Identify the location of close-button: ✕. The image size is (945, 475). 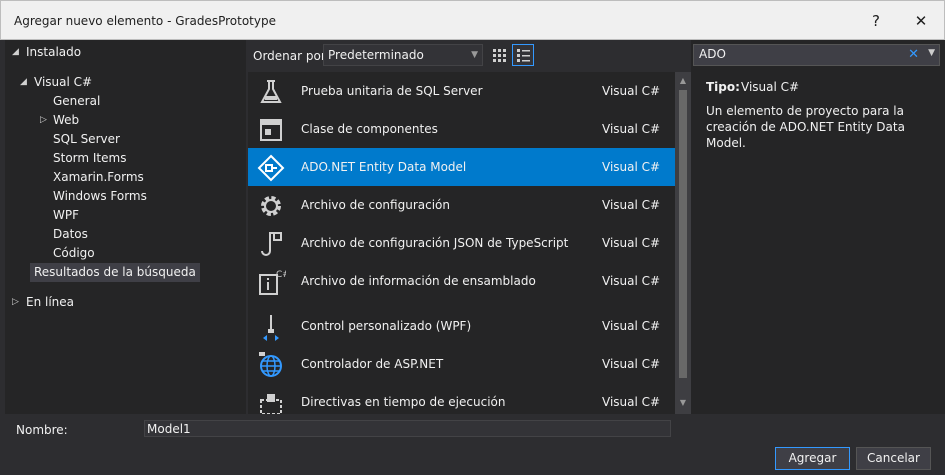
(921, 21).